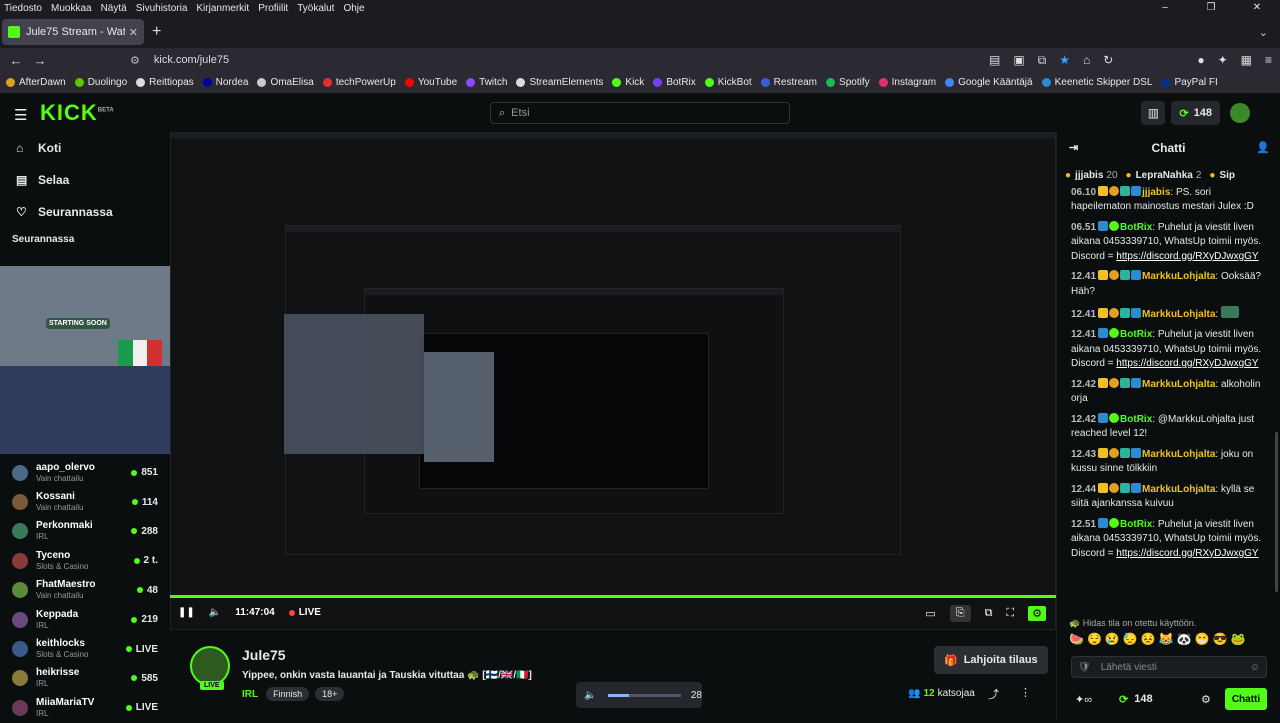 This screenshot has width=1280, height=723. What do you see at coordinates (36, 82) in the screenshot?
I see `bookmark-item: AfterDawn` at bounding box center [36, 82].